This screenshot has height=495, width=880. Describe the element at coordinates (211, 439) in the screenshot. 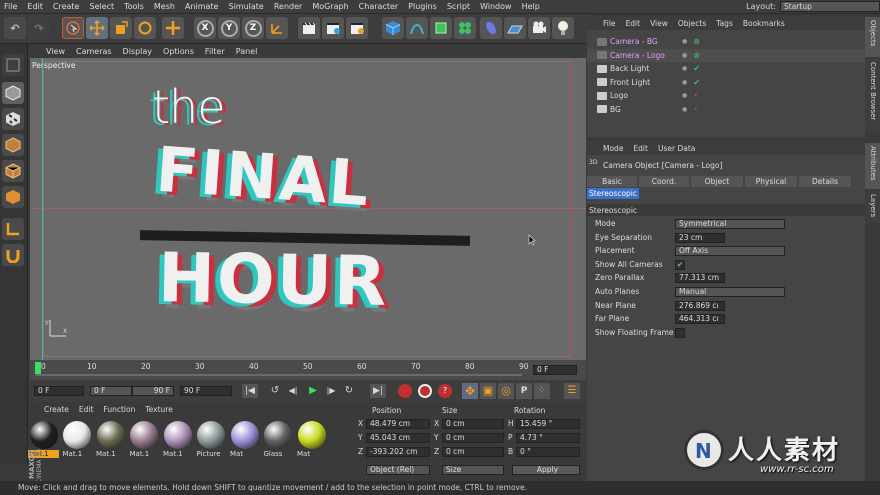

I see `material-item: Picture` at that location.